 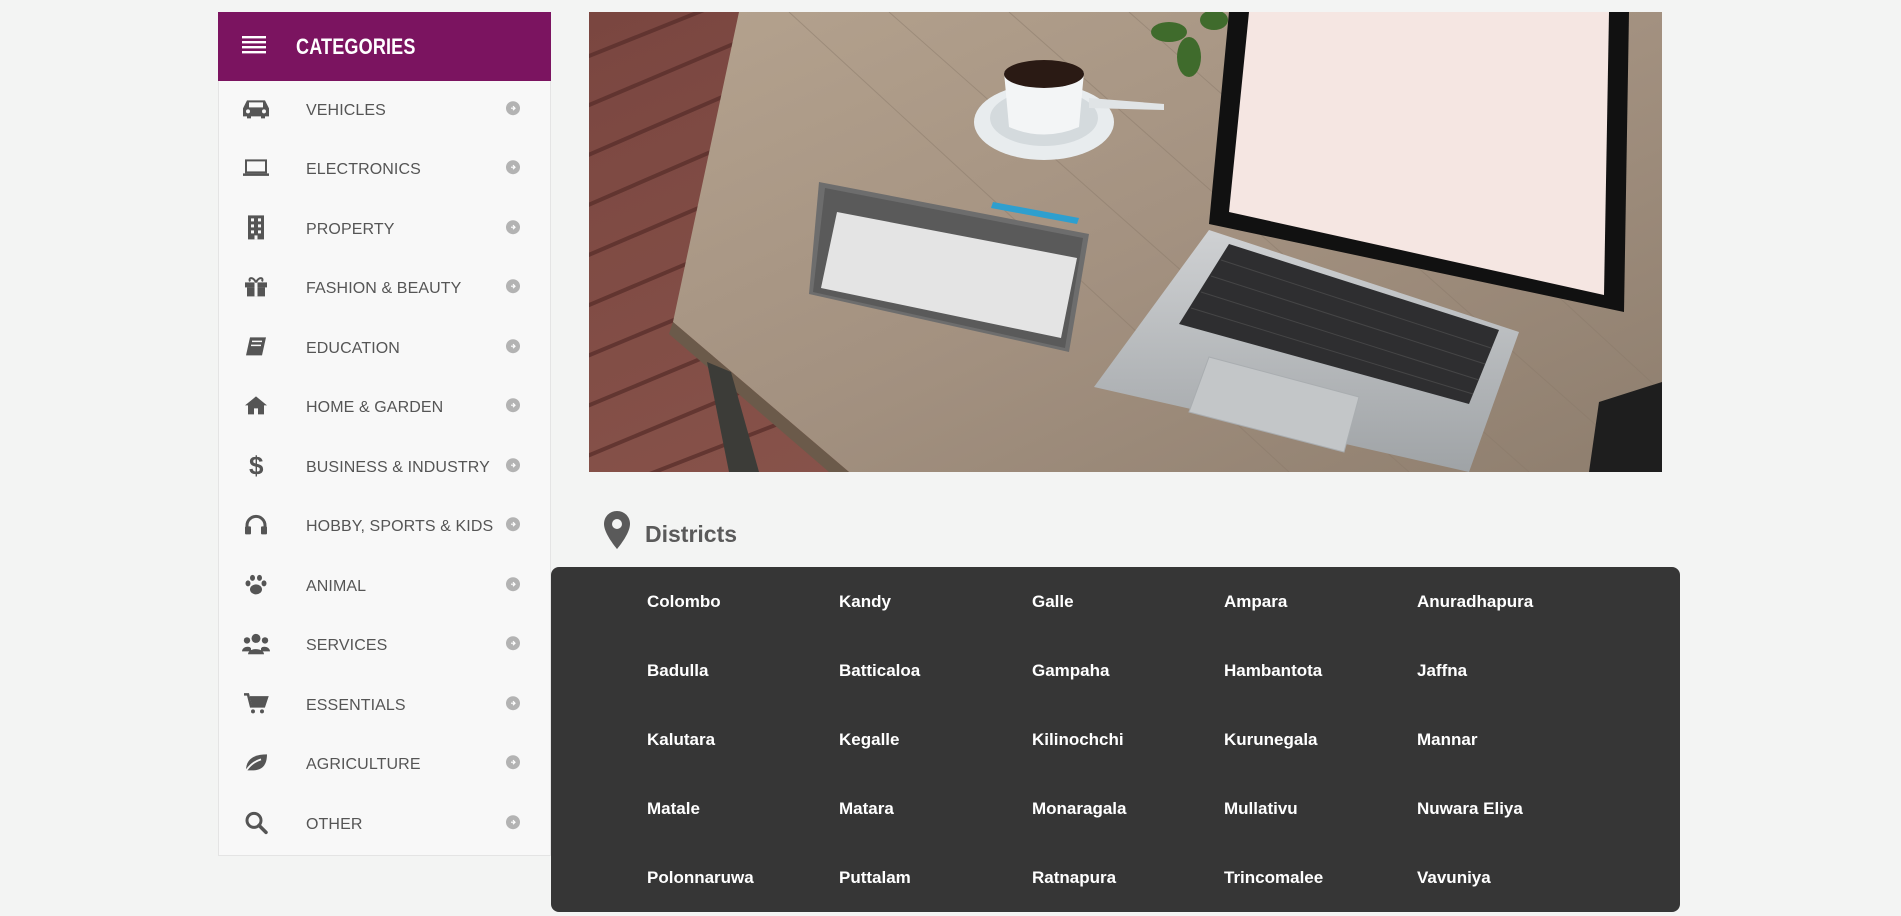 What do you see at coordinates (681, 740) in the screenshot?
I see `district-link-kalutara: Kalutara` at bounding box center [681, 740].